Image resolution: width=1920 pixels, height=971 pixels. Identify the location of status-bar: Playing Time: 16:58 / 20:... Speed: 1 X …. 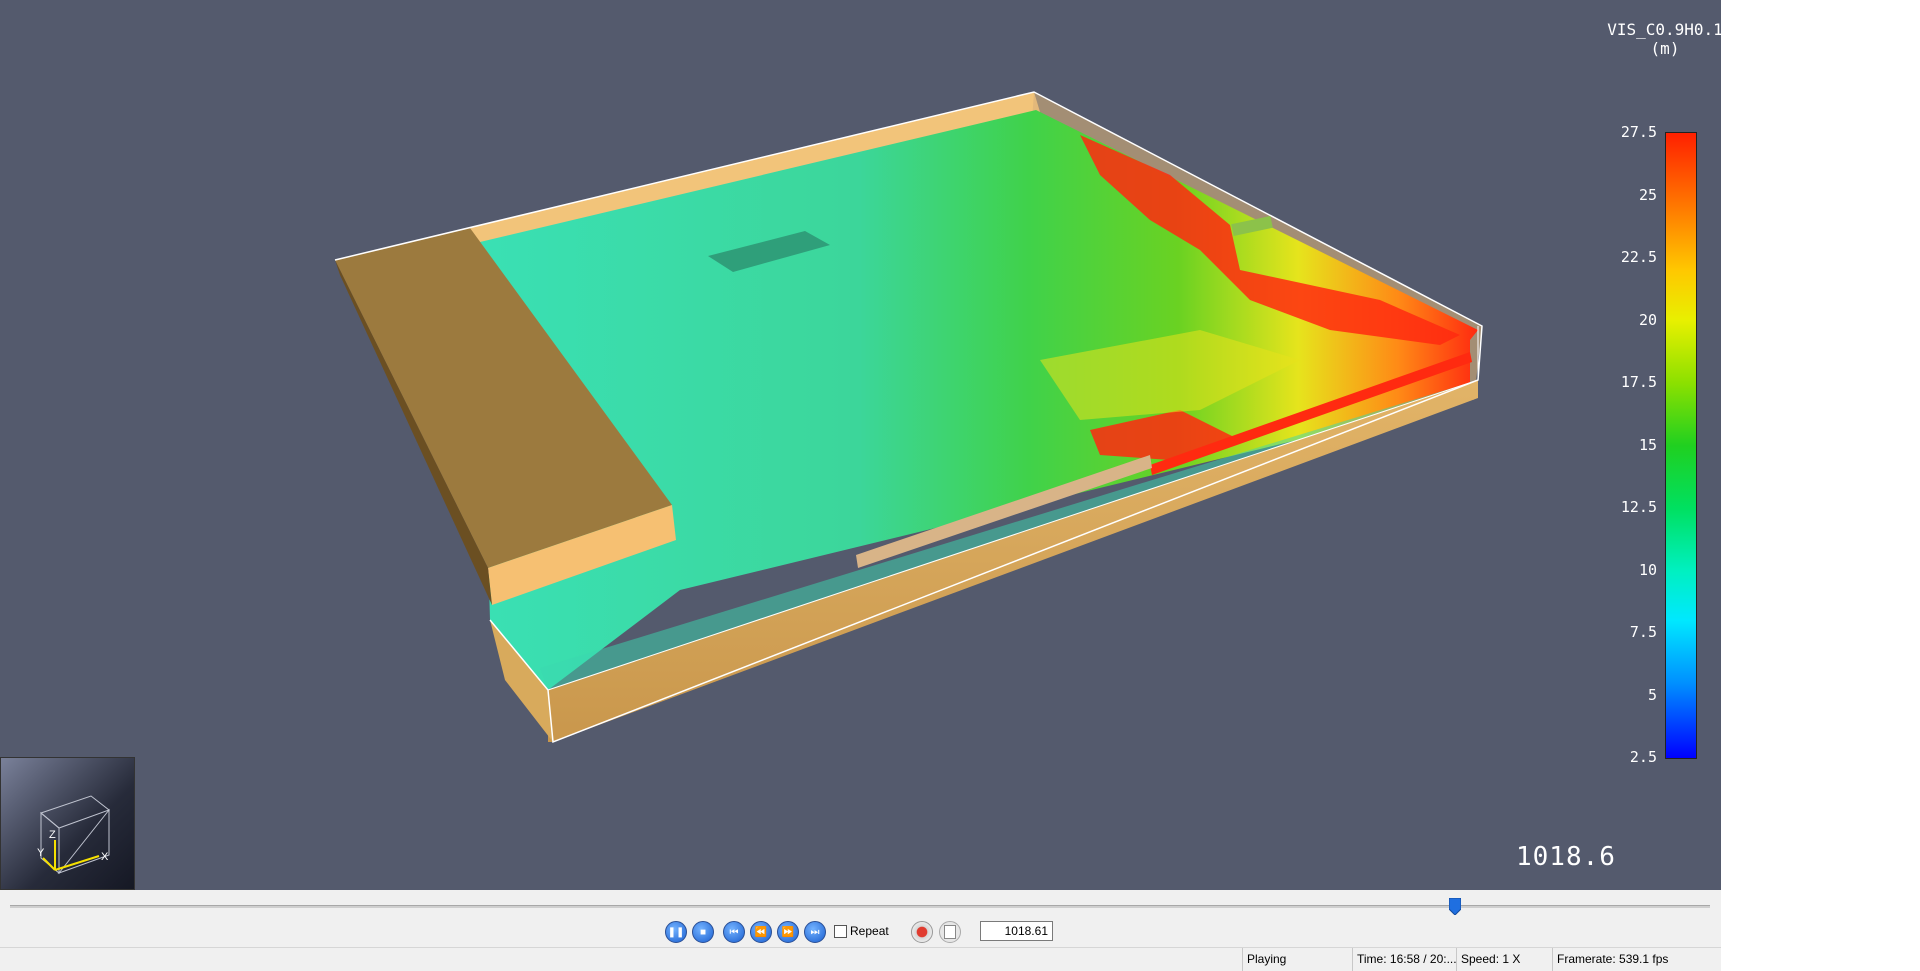
(860, 959).